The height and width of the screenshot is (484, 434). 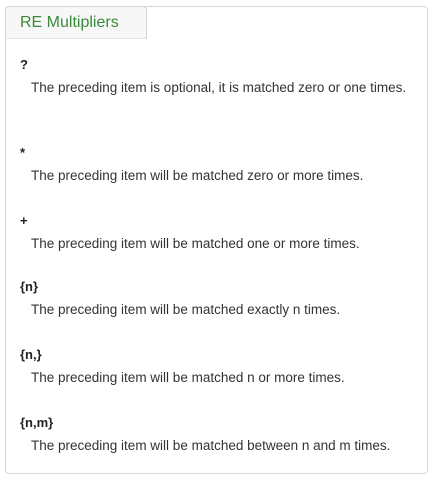 I want to click on tab-re-multipliers: RE Multipliers, so click(x=76, y=22).